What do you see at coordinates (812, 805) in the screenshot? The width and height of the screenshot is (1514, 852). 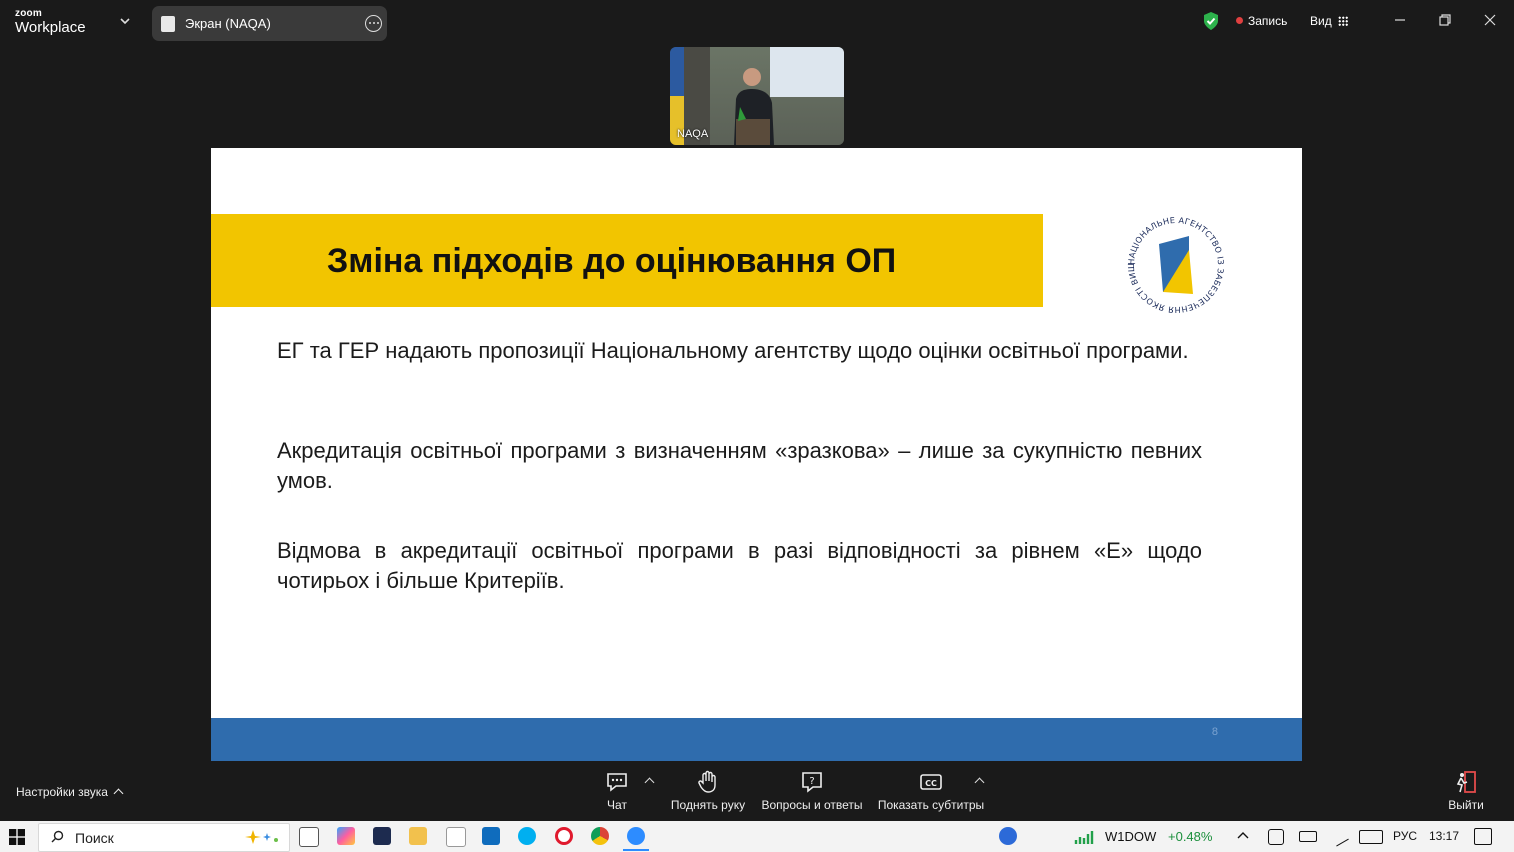 I see `qa-label: Вопросы и ответы` at bounding box center [812, 805].